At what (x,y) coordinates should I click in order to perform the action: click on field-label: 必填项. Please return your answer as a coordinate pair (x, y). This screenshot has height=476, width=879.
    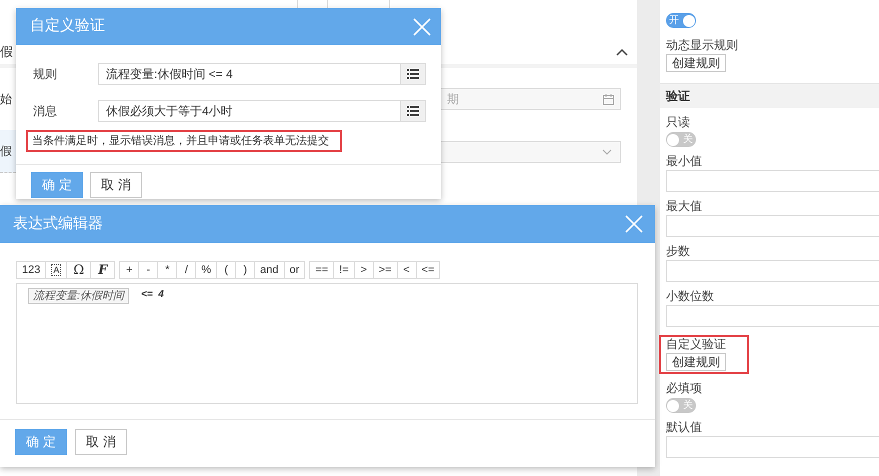
    Looking at the image, I should click on (684, 388).